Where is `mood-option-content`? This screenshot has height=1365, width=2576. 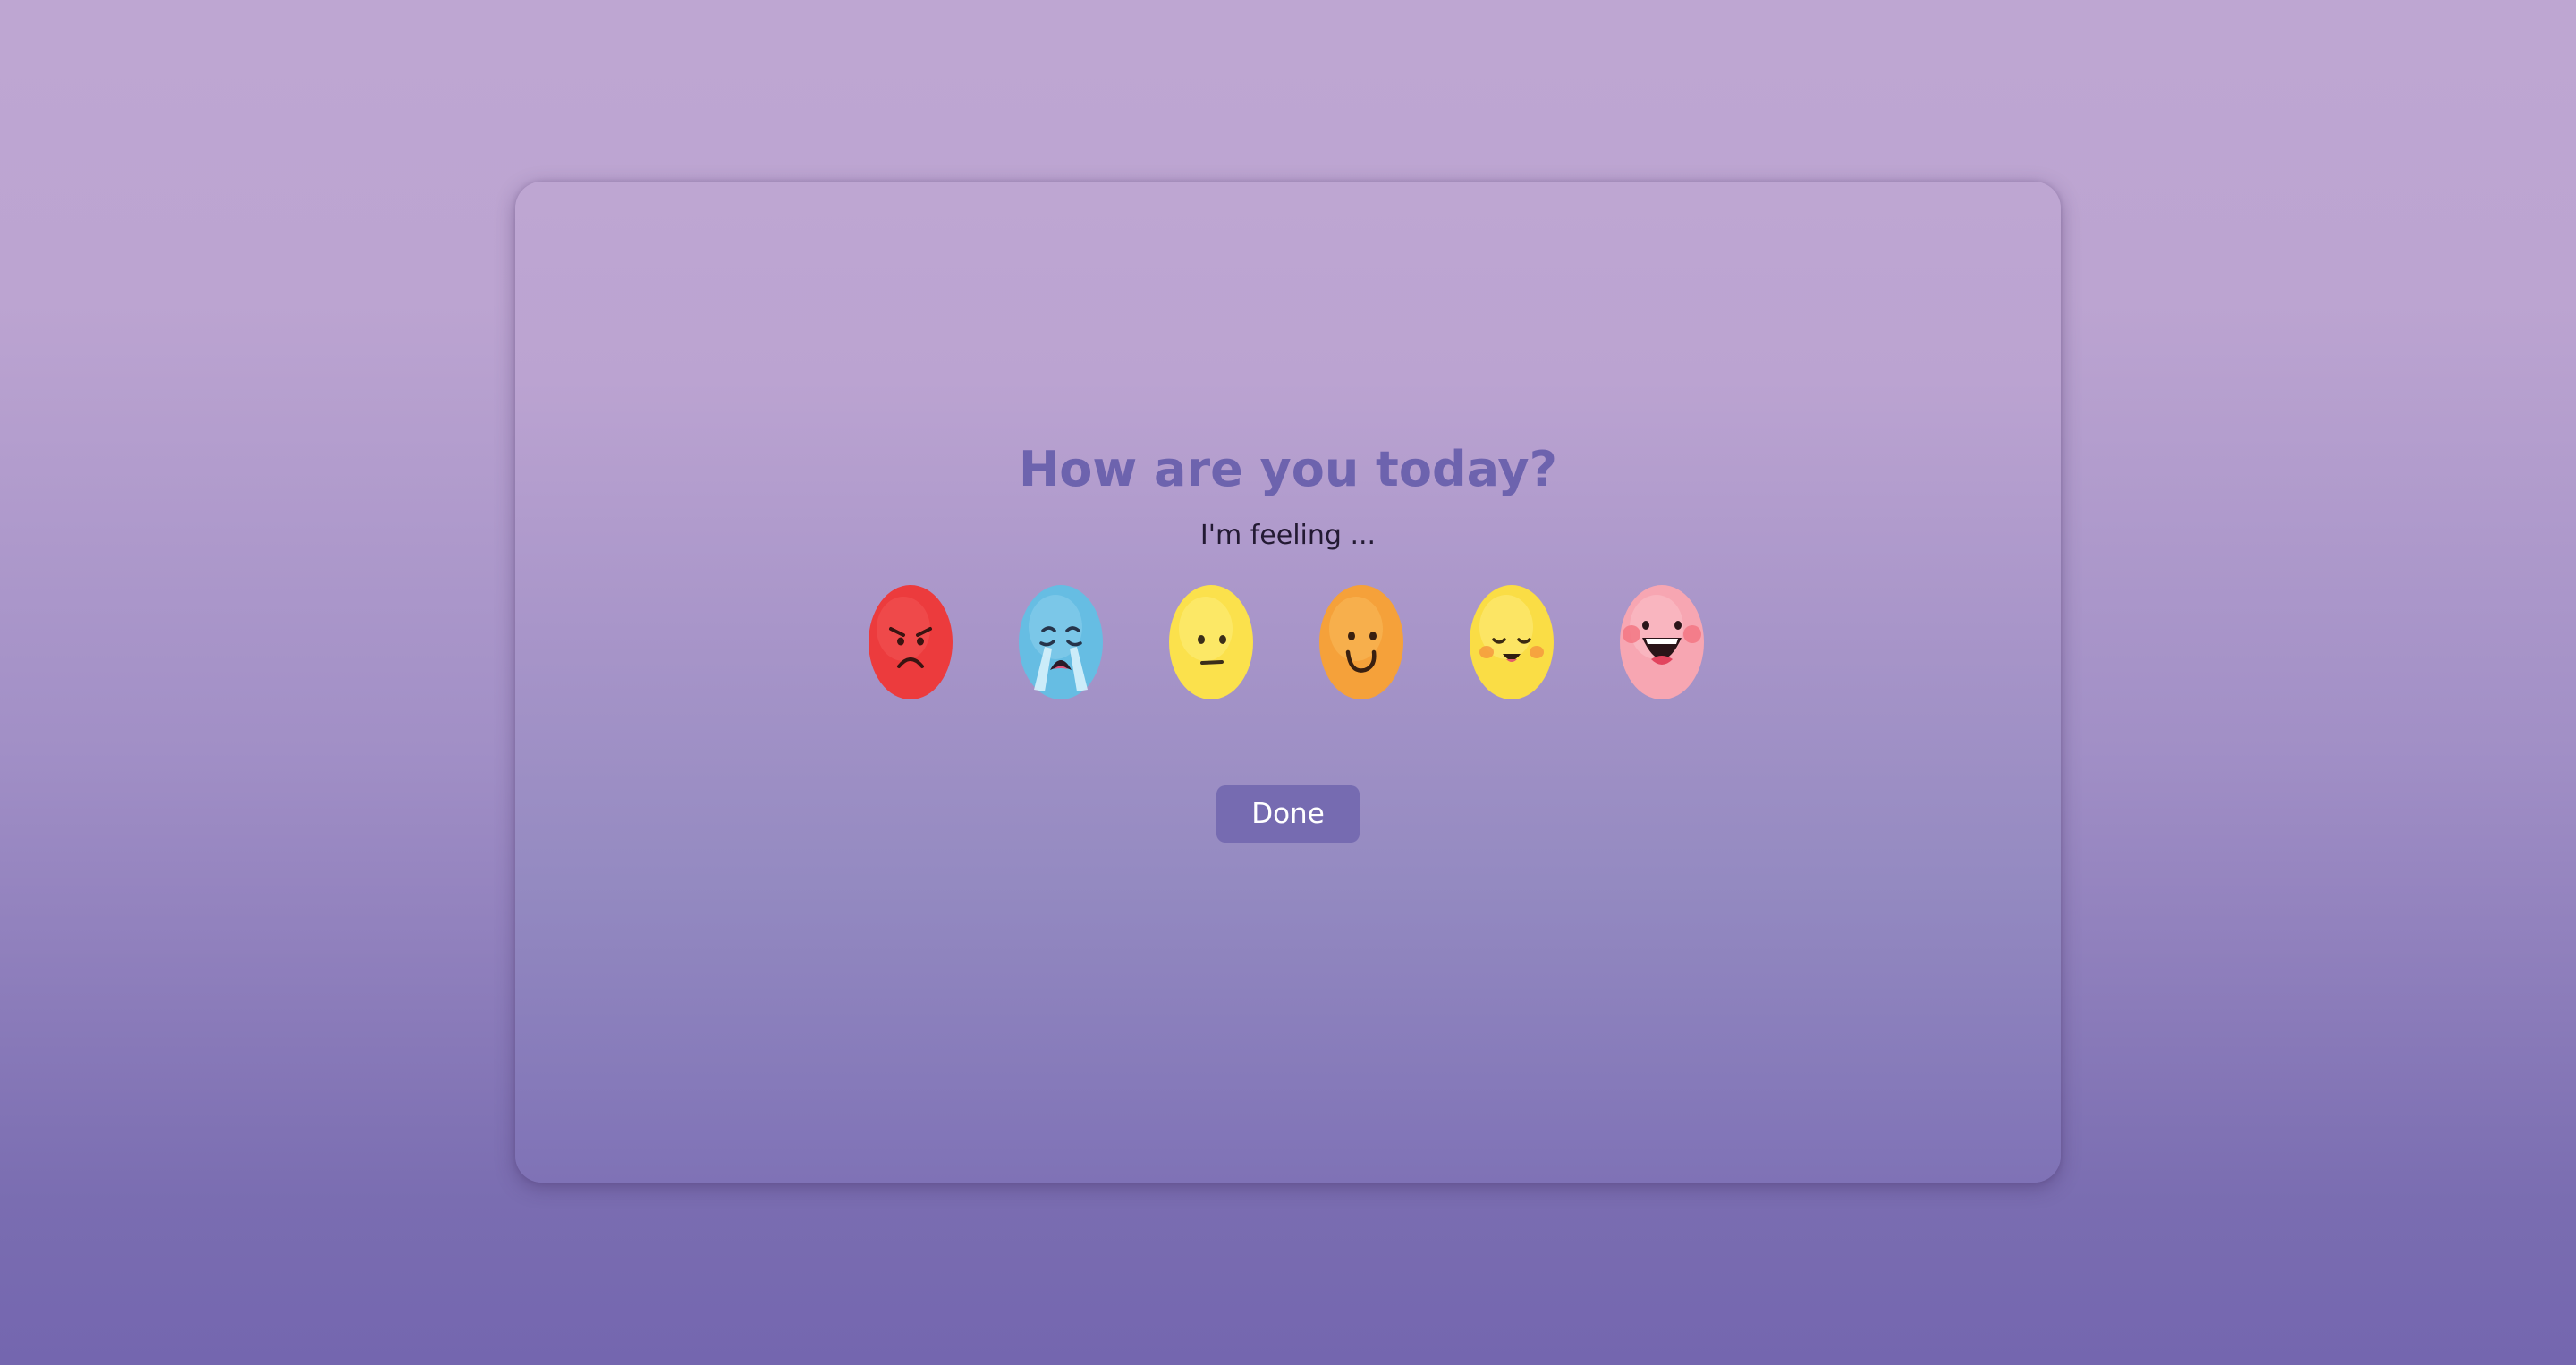 mood-option-content is located at coordinates (1512, 642).